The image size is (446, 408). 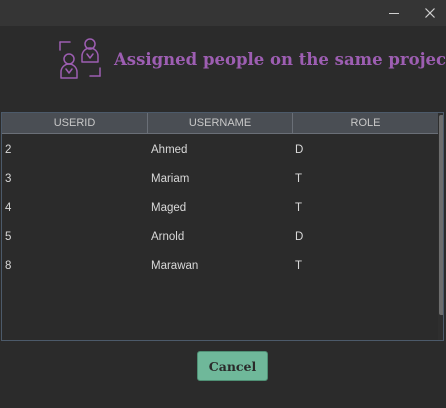 What do you see at coordinates (8, 207) in the screenshot?
I see `cell-userid: 4` at bounding box center [8, 207].